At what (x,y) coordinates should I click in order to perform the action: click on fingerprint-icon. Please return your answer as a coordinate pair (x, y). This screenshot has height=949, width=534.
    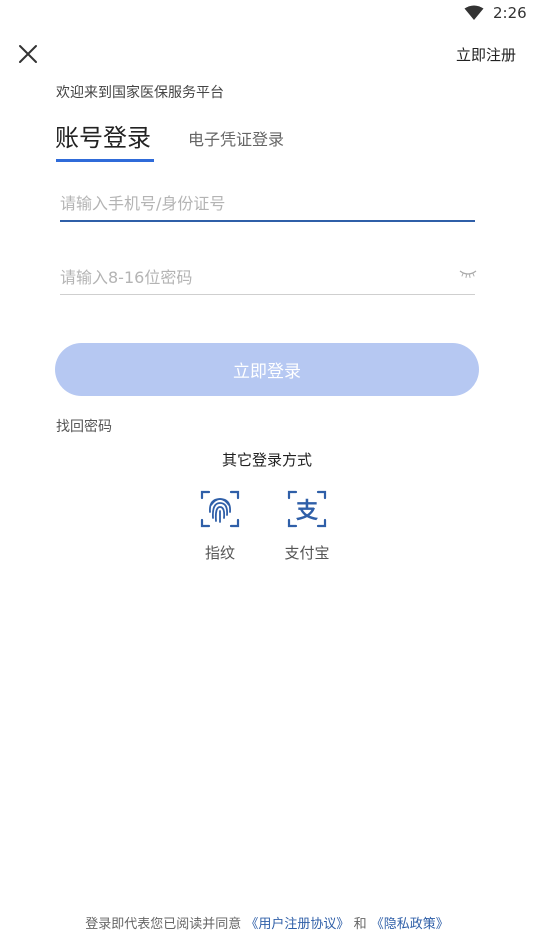
    Looking at the image, I should click on (220, 509).